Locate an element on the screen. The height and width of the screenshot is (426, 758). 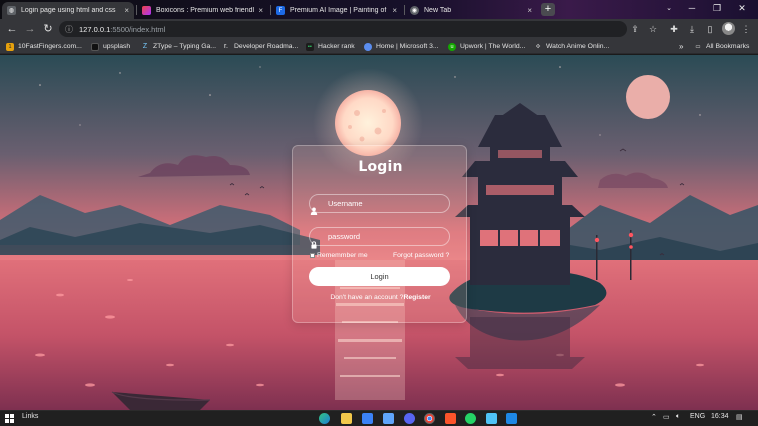
chrome-icon: ◉ is located at coordinates (414, 10).